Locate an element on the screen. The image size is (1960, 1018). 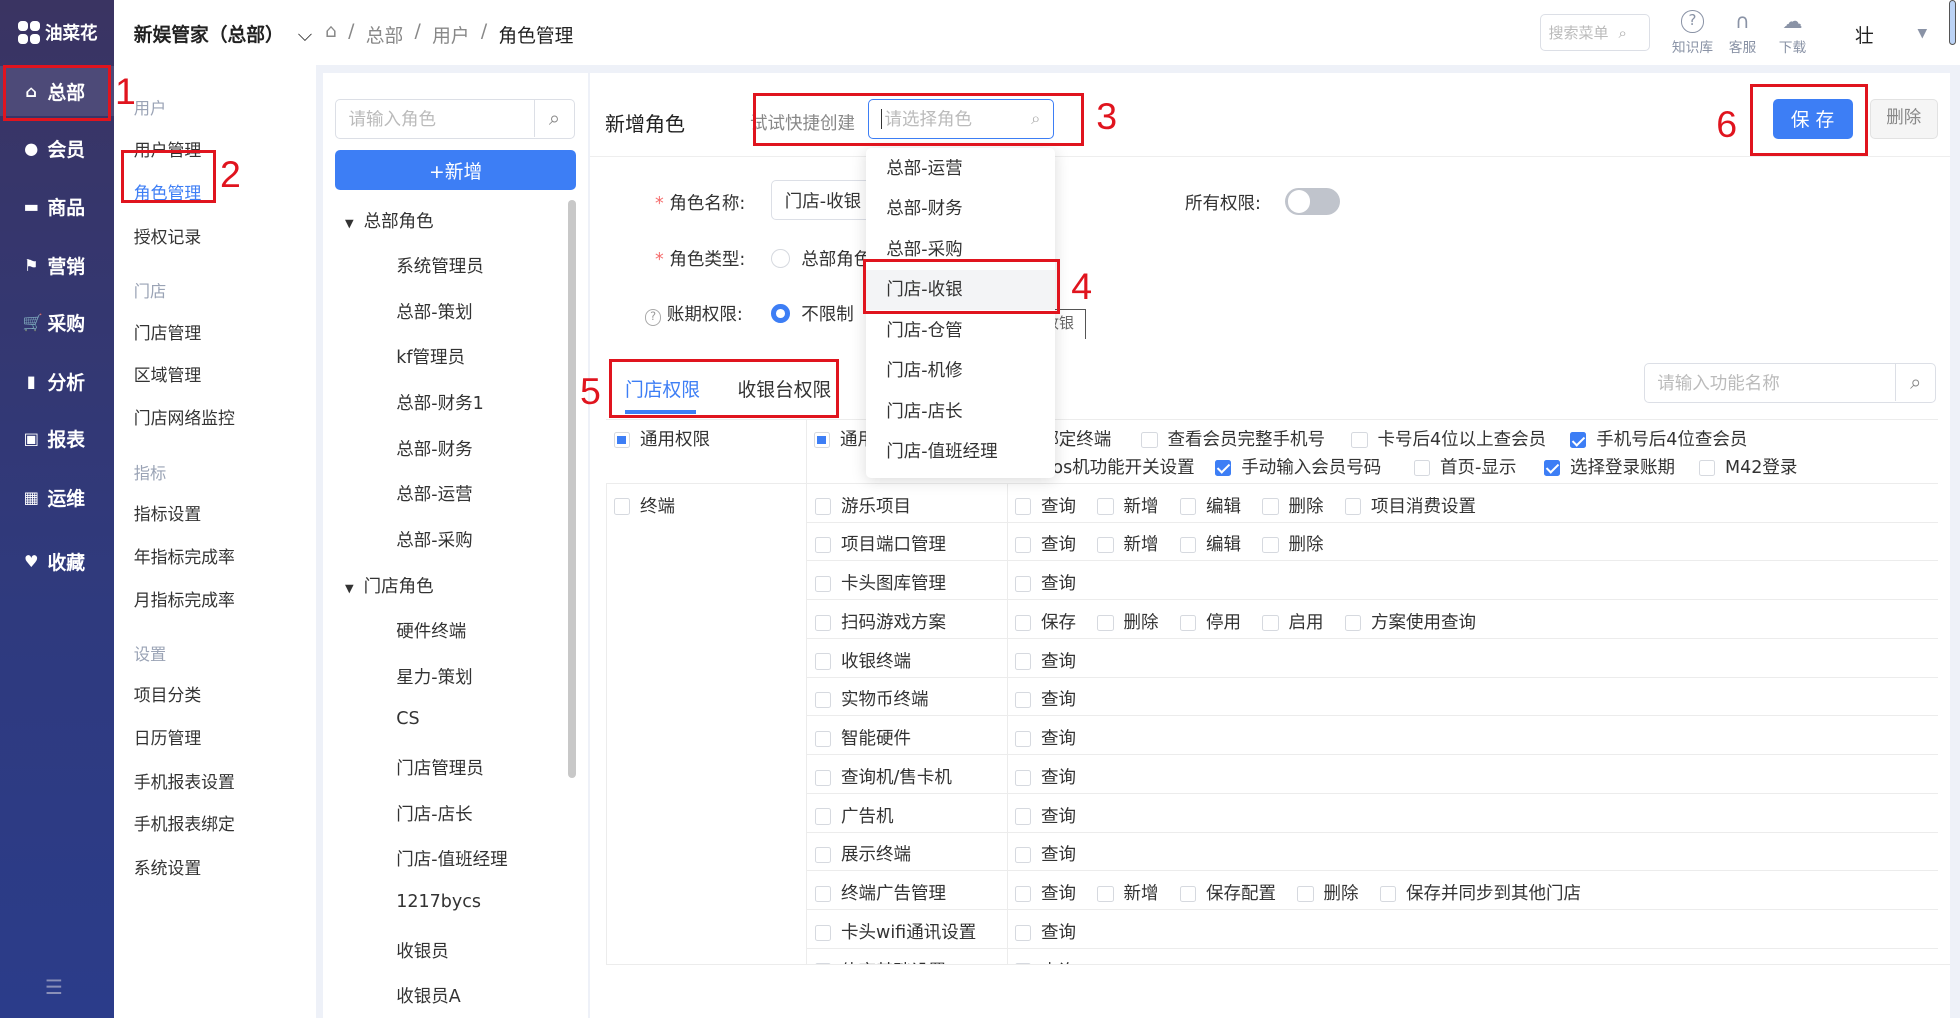
help-icon: ? is located at coordinates (653, 317).